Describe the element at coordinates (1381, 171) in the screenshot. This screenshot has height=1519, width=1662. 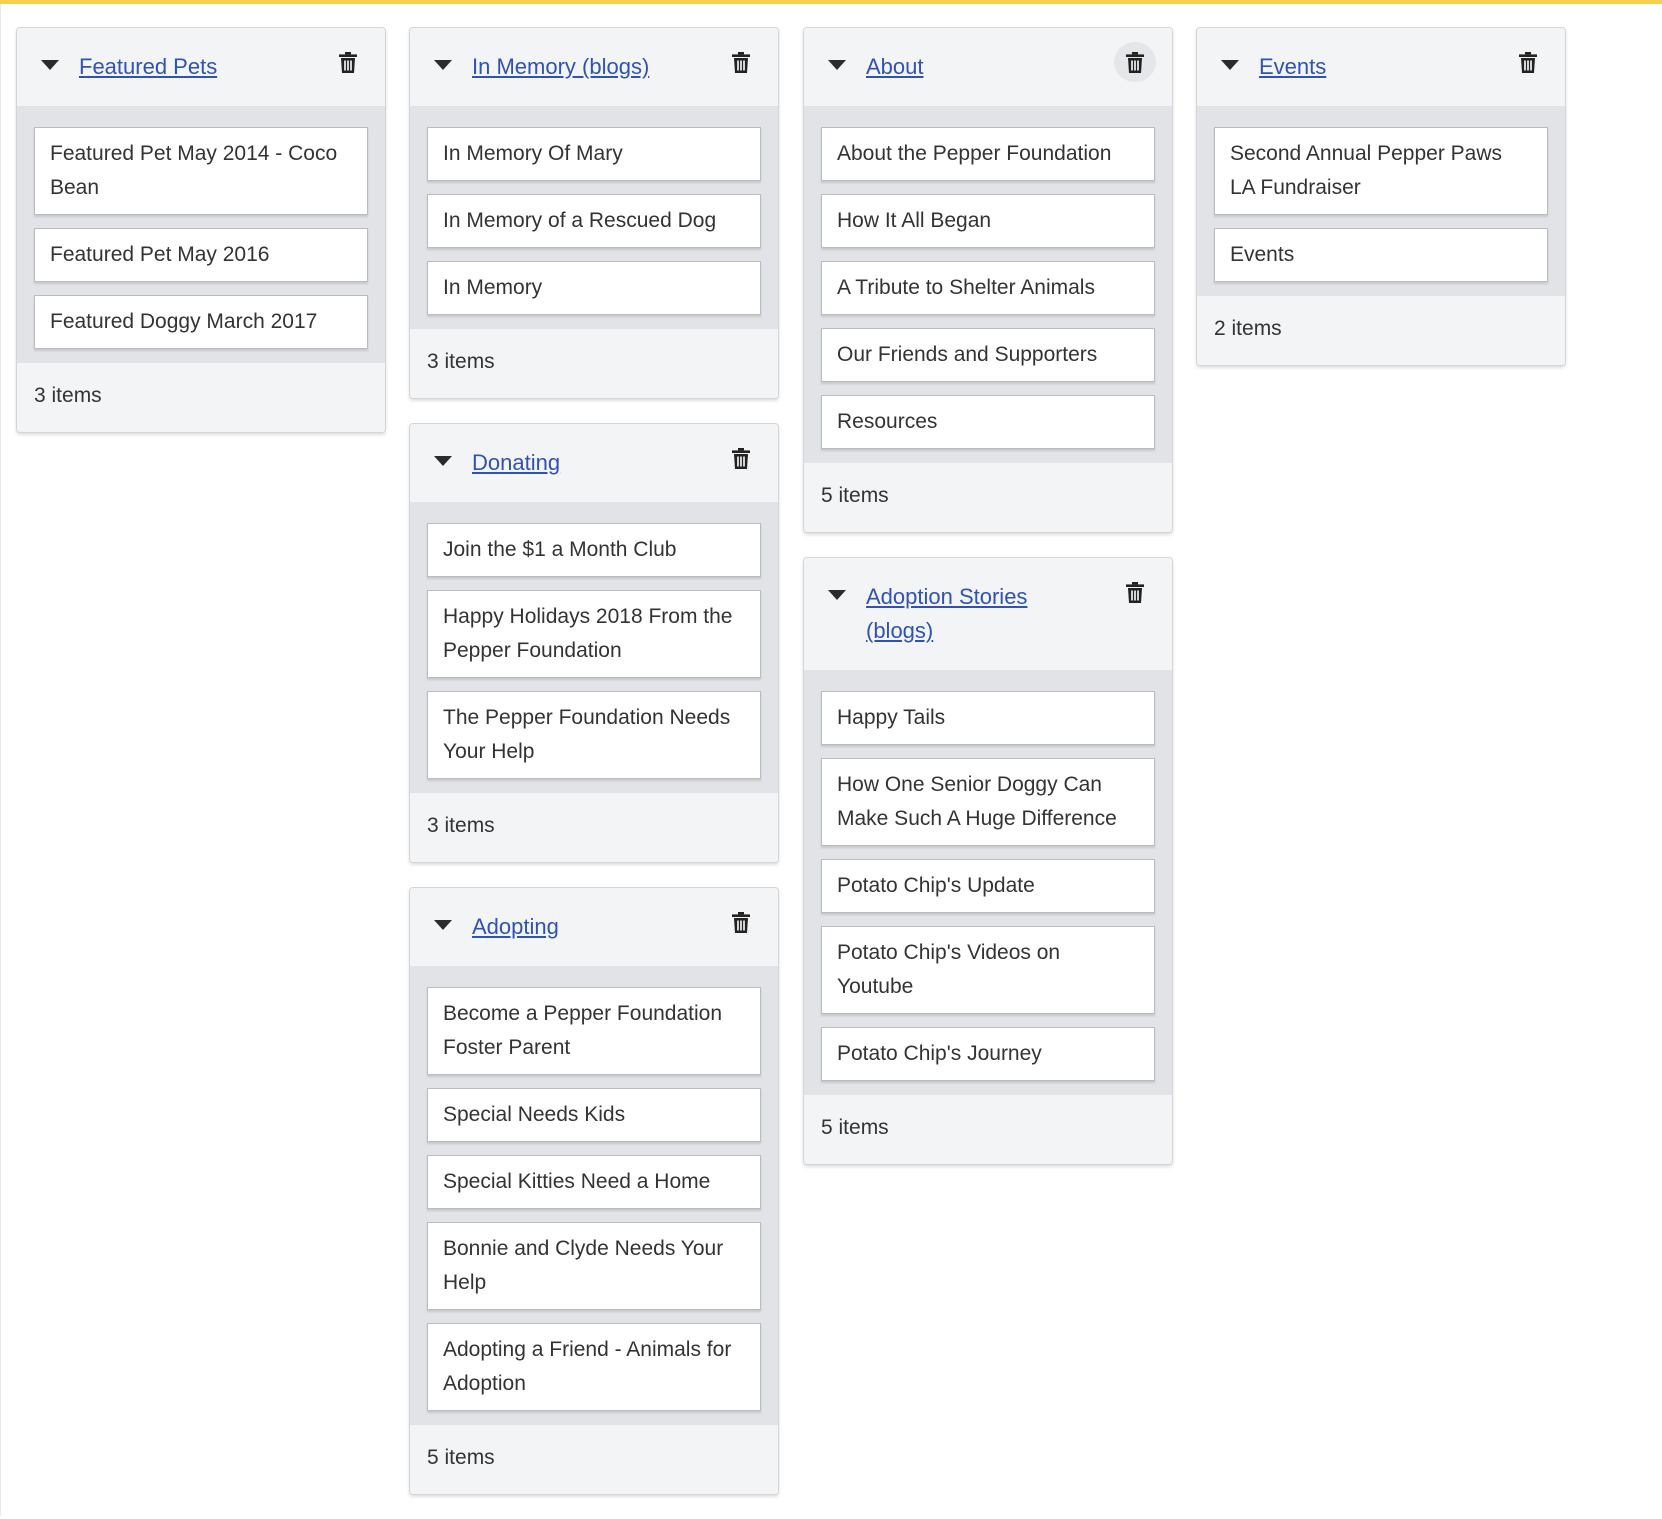
I see `menu-list-item: Second Annual Pepper Paws LA Fundraiser` at that location.